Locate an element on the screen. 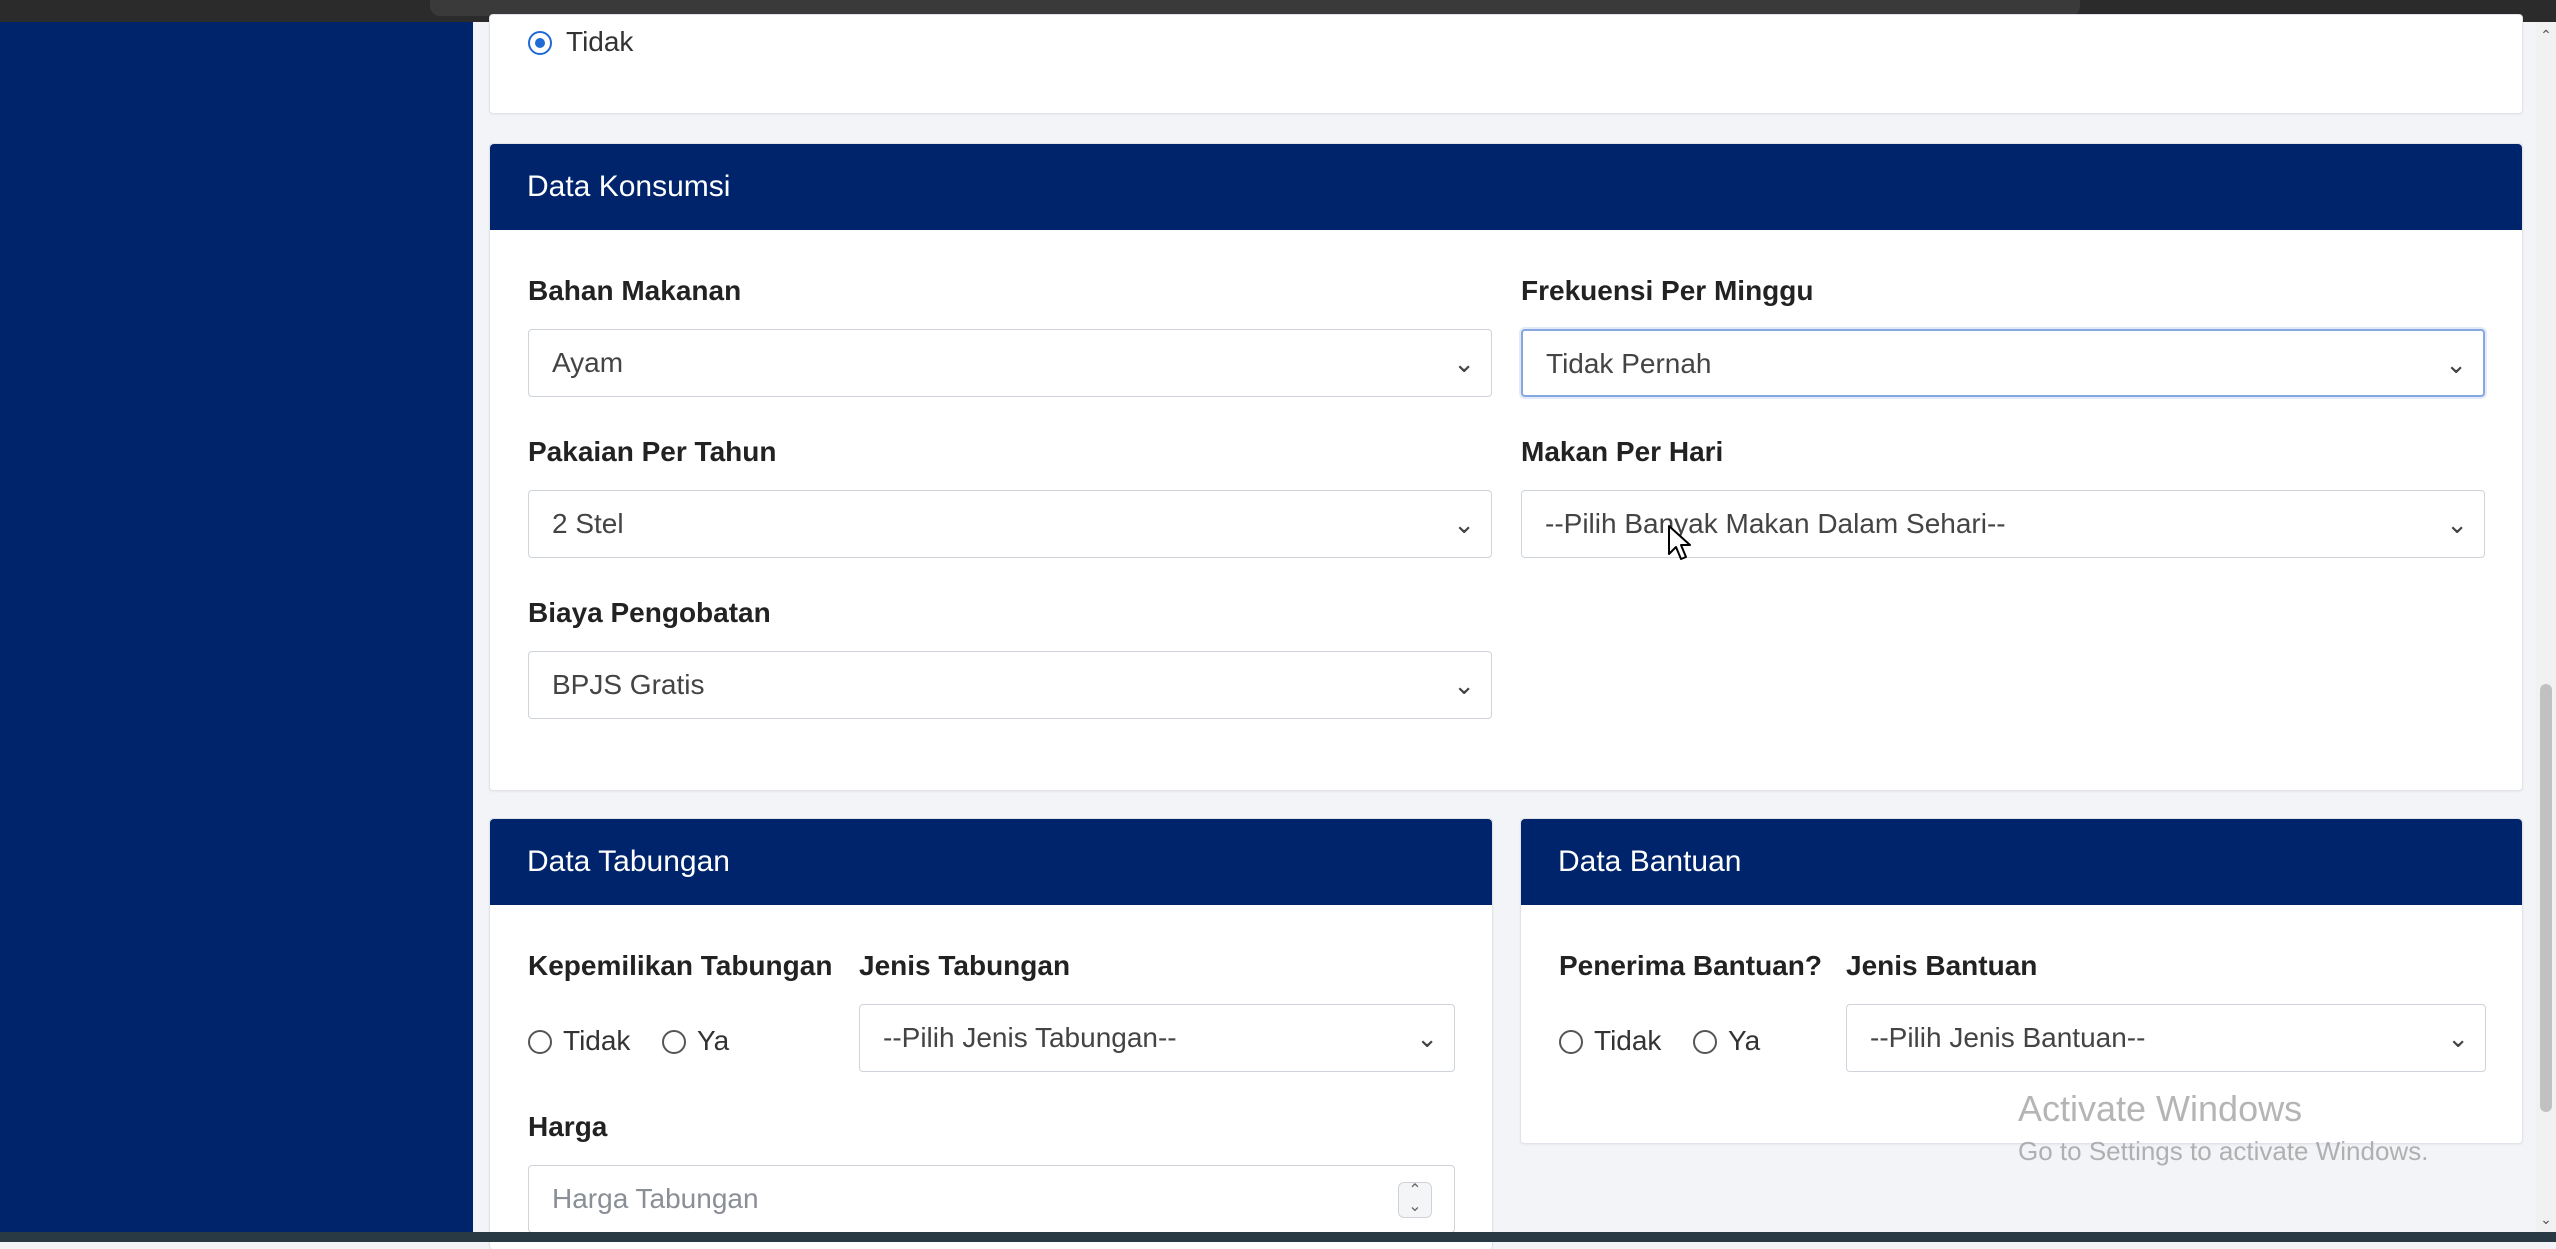  harga-tabungan-placeholder: Harga Tabungan is located at coordinates (655, 1198).